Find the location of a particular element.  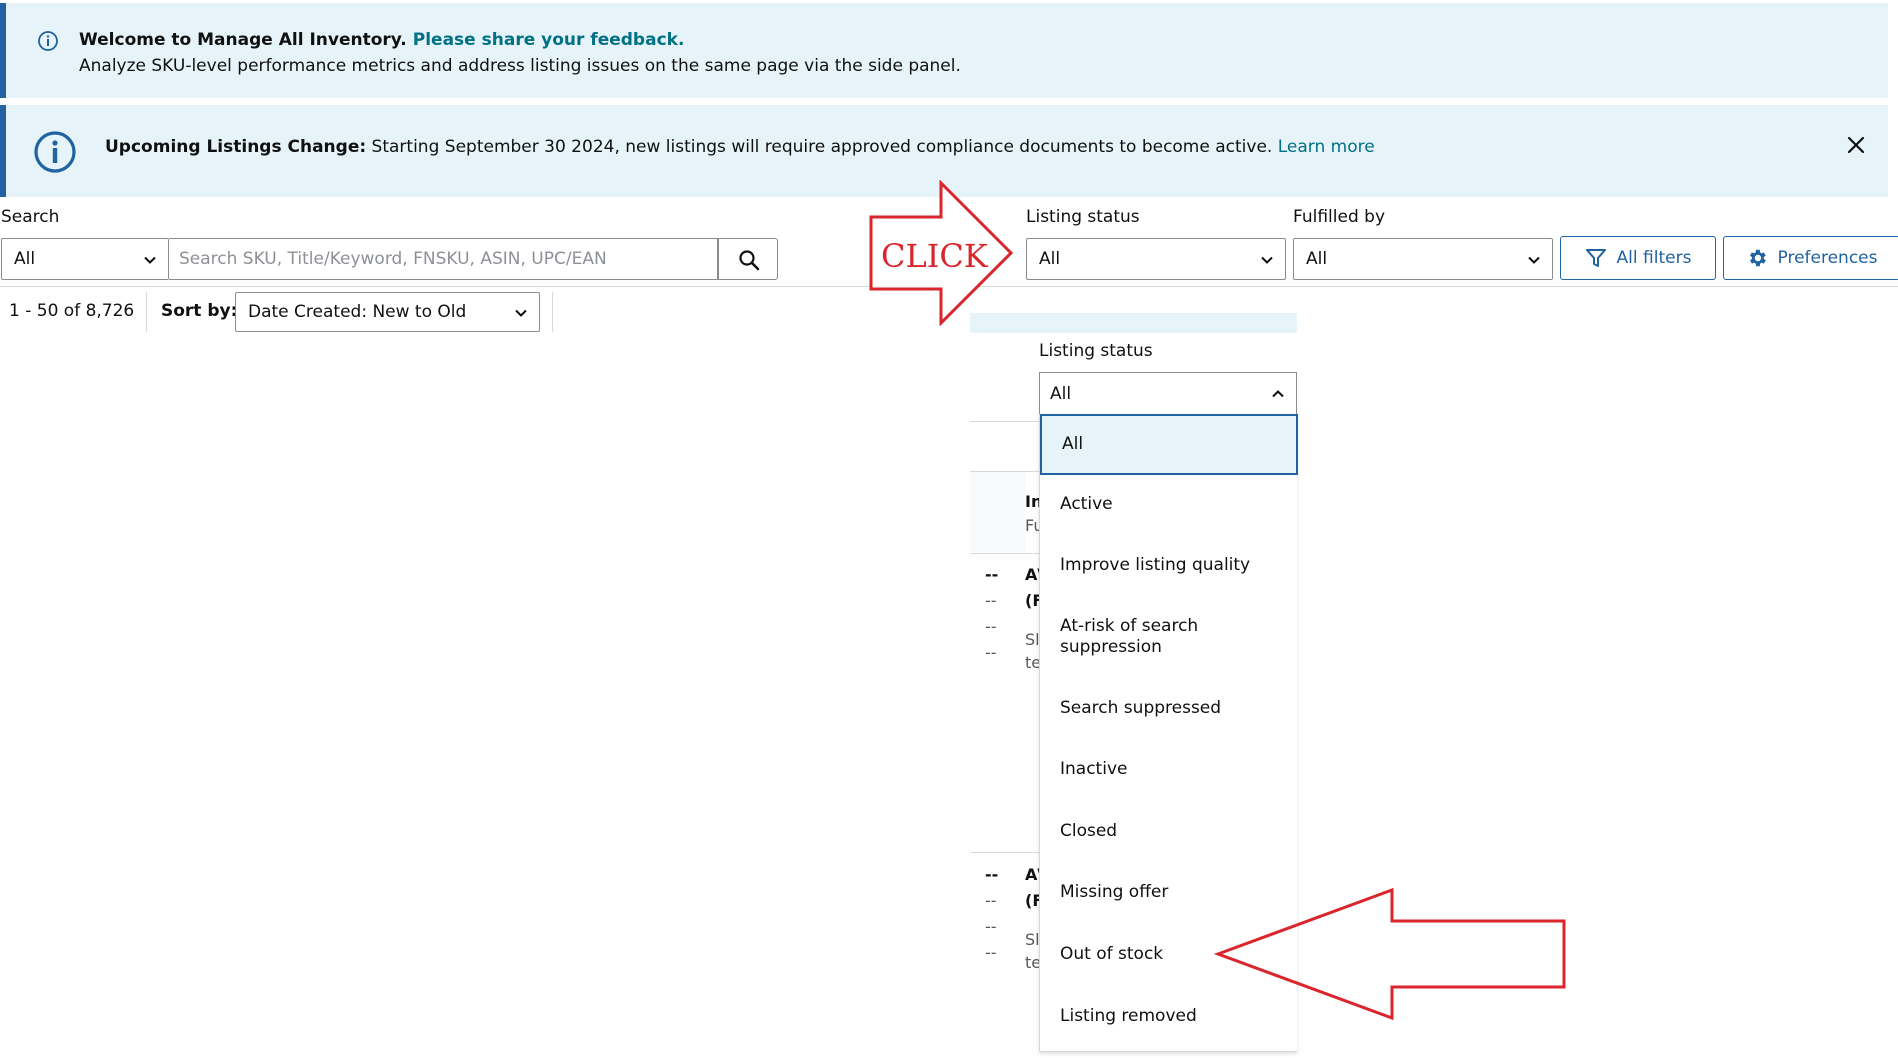

click-annotation-text: CLICK is located at coordinates (934, 256).